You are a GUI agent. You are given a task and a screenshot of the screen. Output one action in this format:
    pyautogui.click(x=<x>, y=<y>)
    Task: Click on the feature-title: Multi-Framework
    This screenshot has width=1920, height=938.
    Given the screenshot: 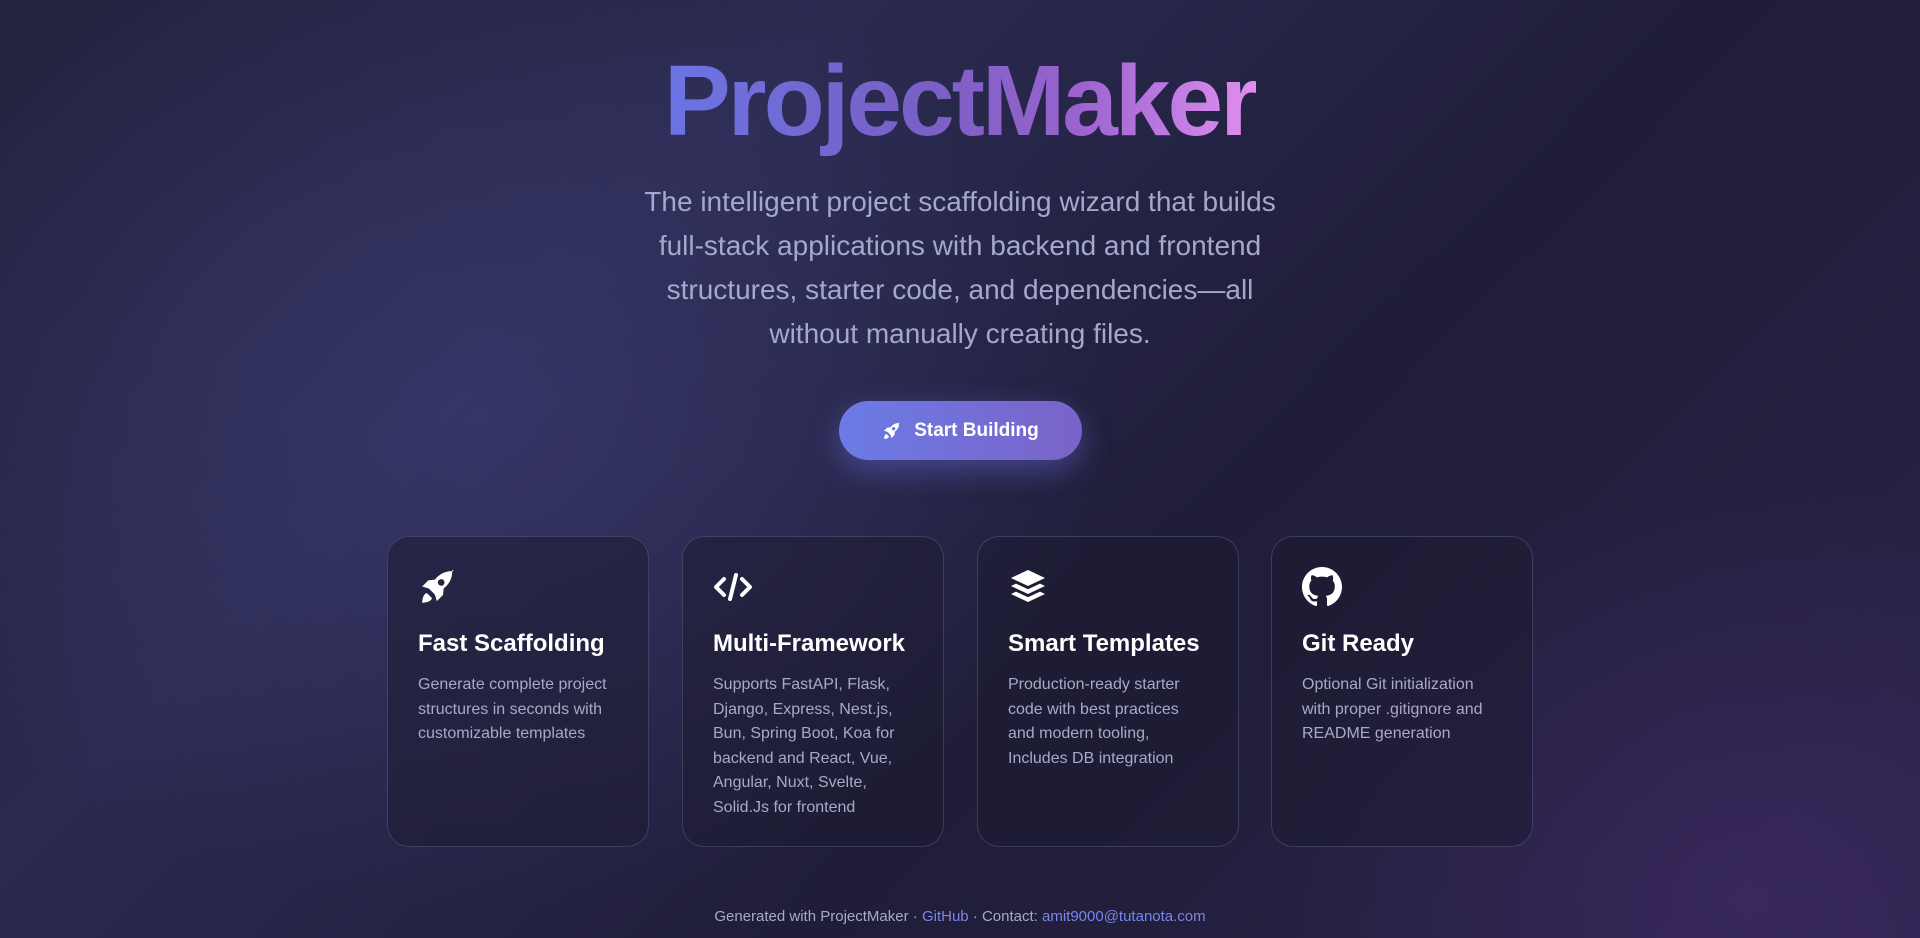 What is the action you would take?
    pyautogui.click(x=809, y=643)
    